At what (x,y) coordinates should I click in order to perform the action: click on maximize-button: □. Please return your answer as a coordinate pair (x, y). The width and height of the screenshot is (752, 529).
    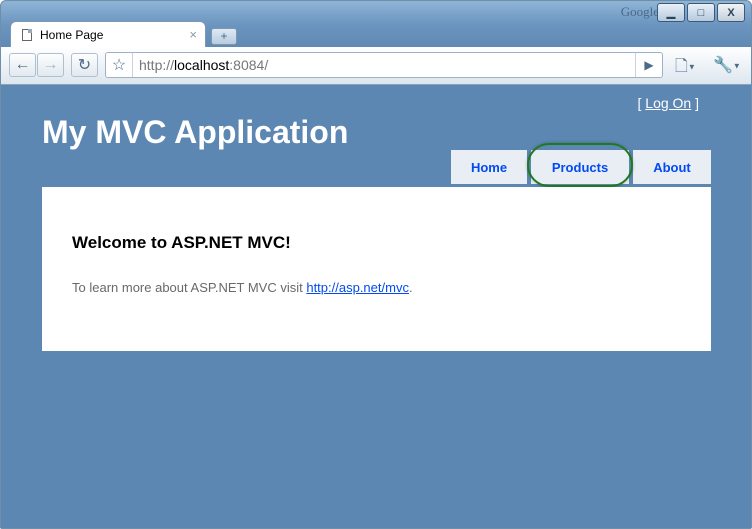
    Looking at the image, I should click on (701, 12).